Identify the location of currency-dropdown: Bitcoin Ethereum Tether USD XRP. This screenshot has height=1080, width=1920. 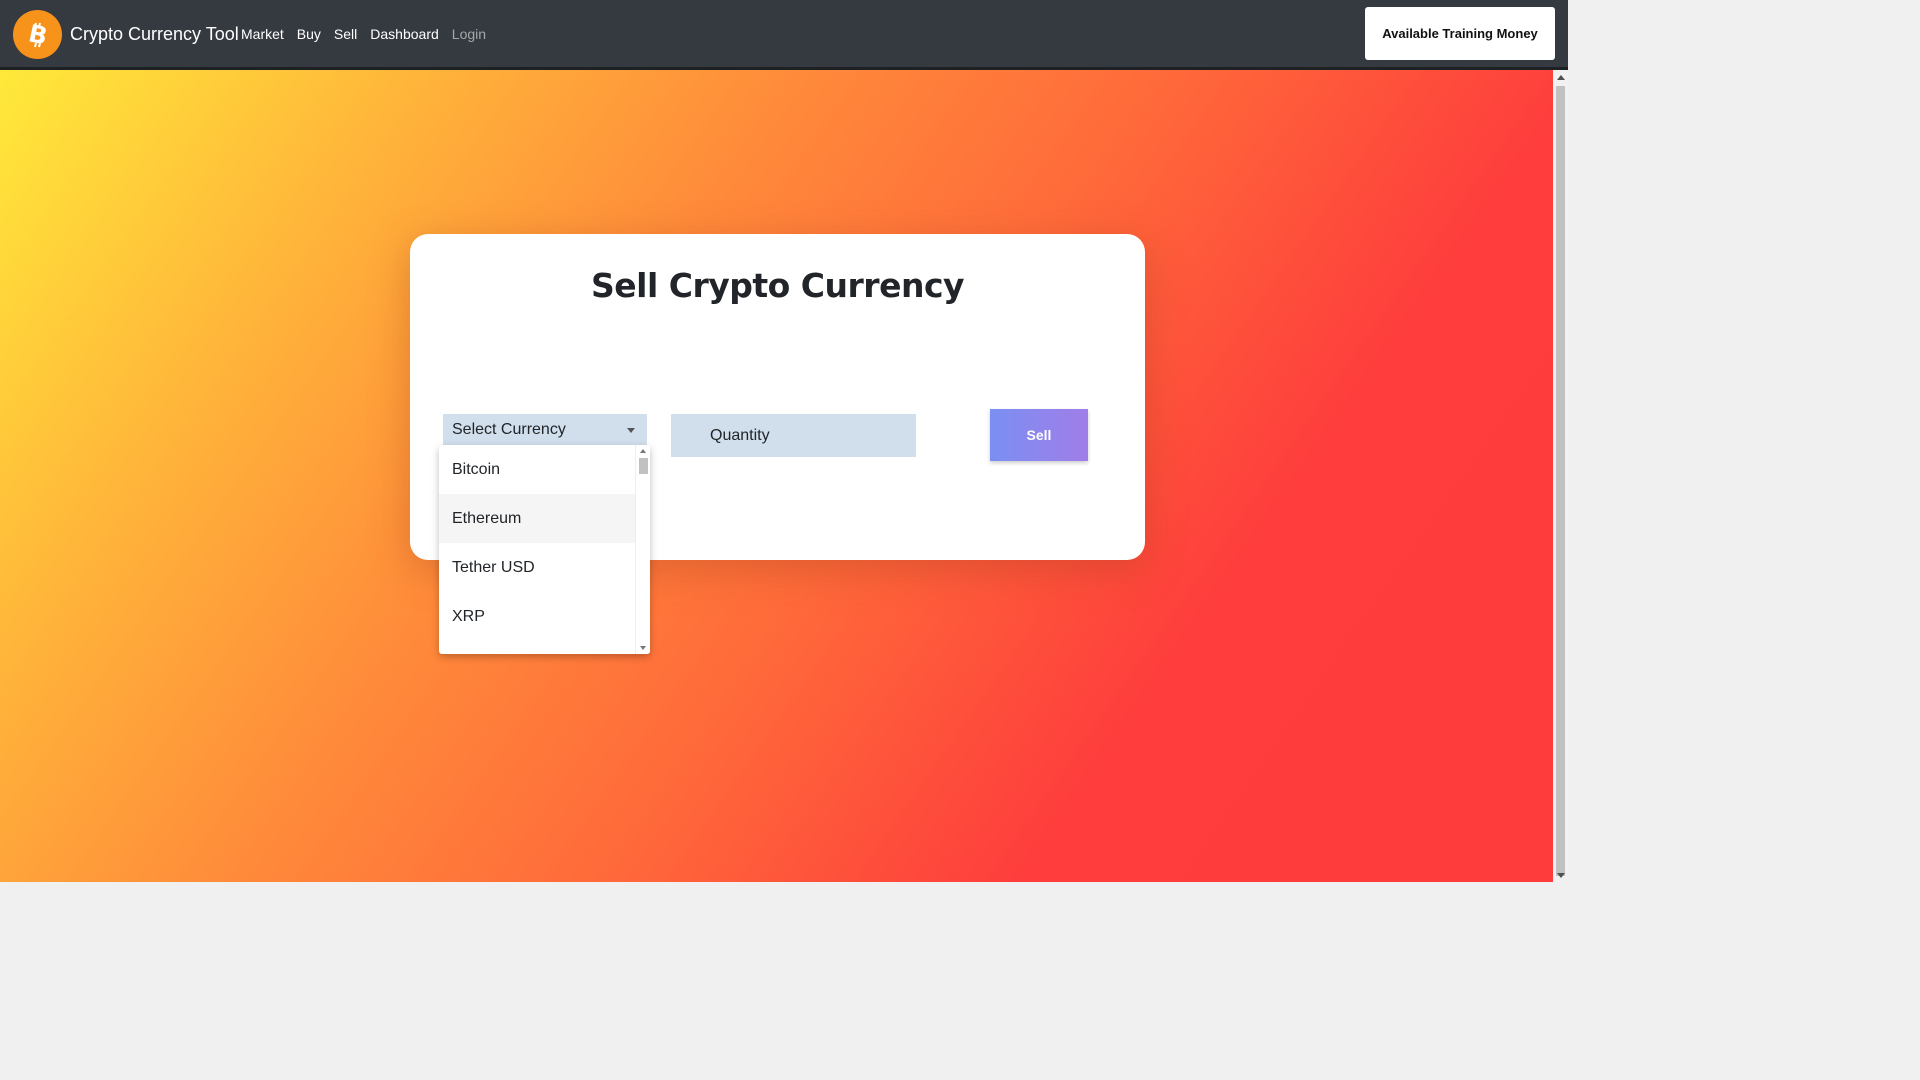
(544, 549).